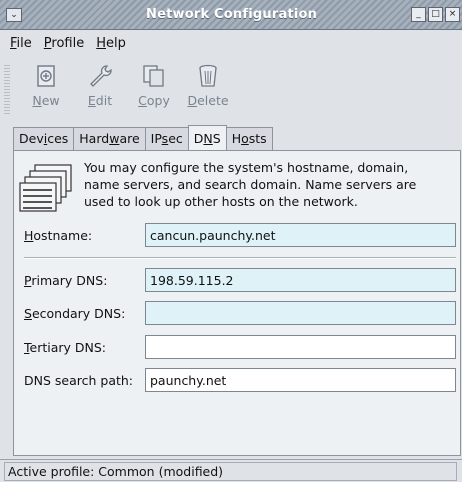 Image resolution: width=462 pixels, height=482 pixels. I want to click on menu-bar: File Profile Help, so click(231, 43).